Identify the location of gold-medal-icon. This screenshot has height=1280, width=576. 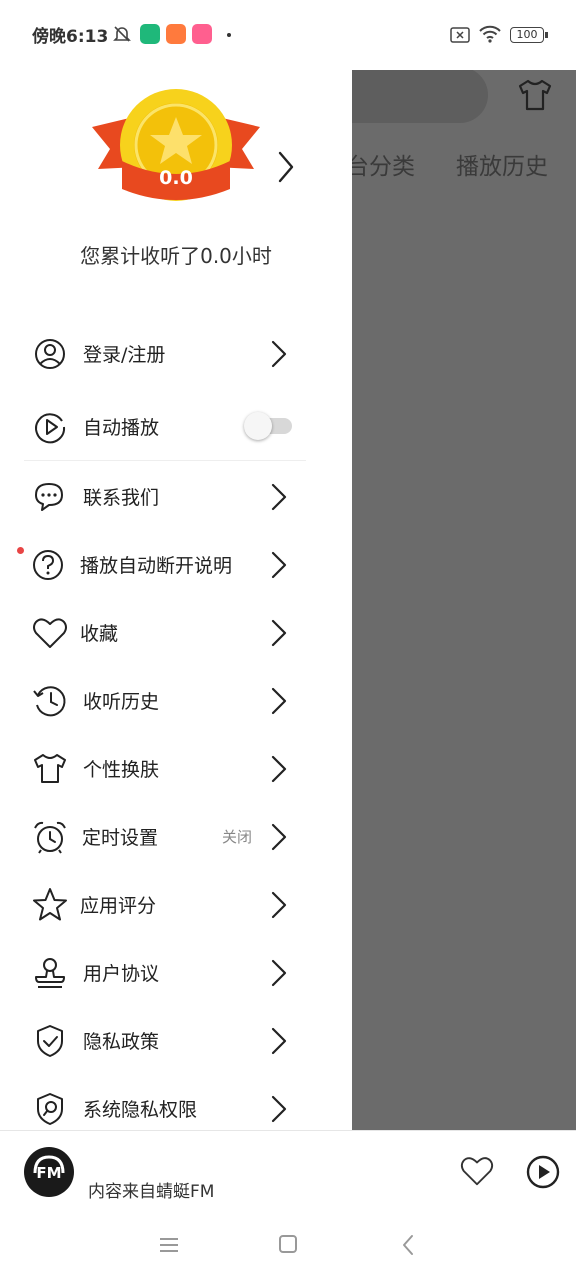
(176, 145).